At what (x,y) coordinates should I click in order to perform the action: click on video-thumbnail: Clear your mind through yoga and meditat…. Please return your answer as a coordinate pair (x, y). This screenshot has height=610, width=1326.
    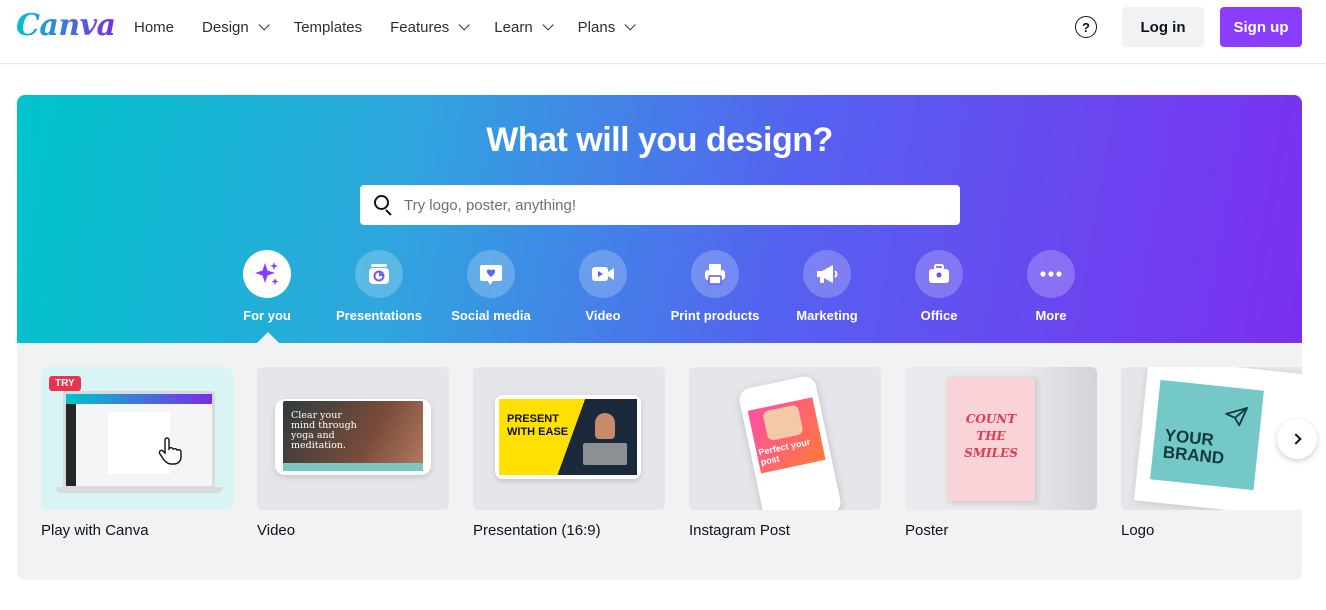
    Looking at the image, I should click on (353, 438).